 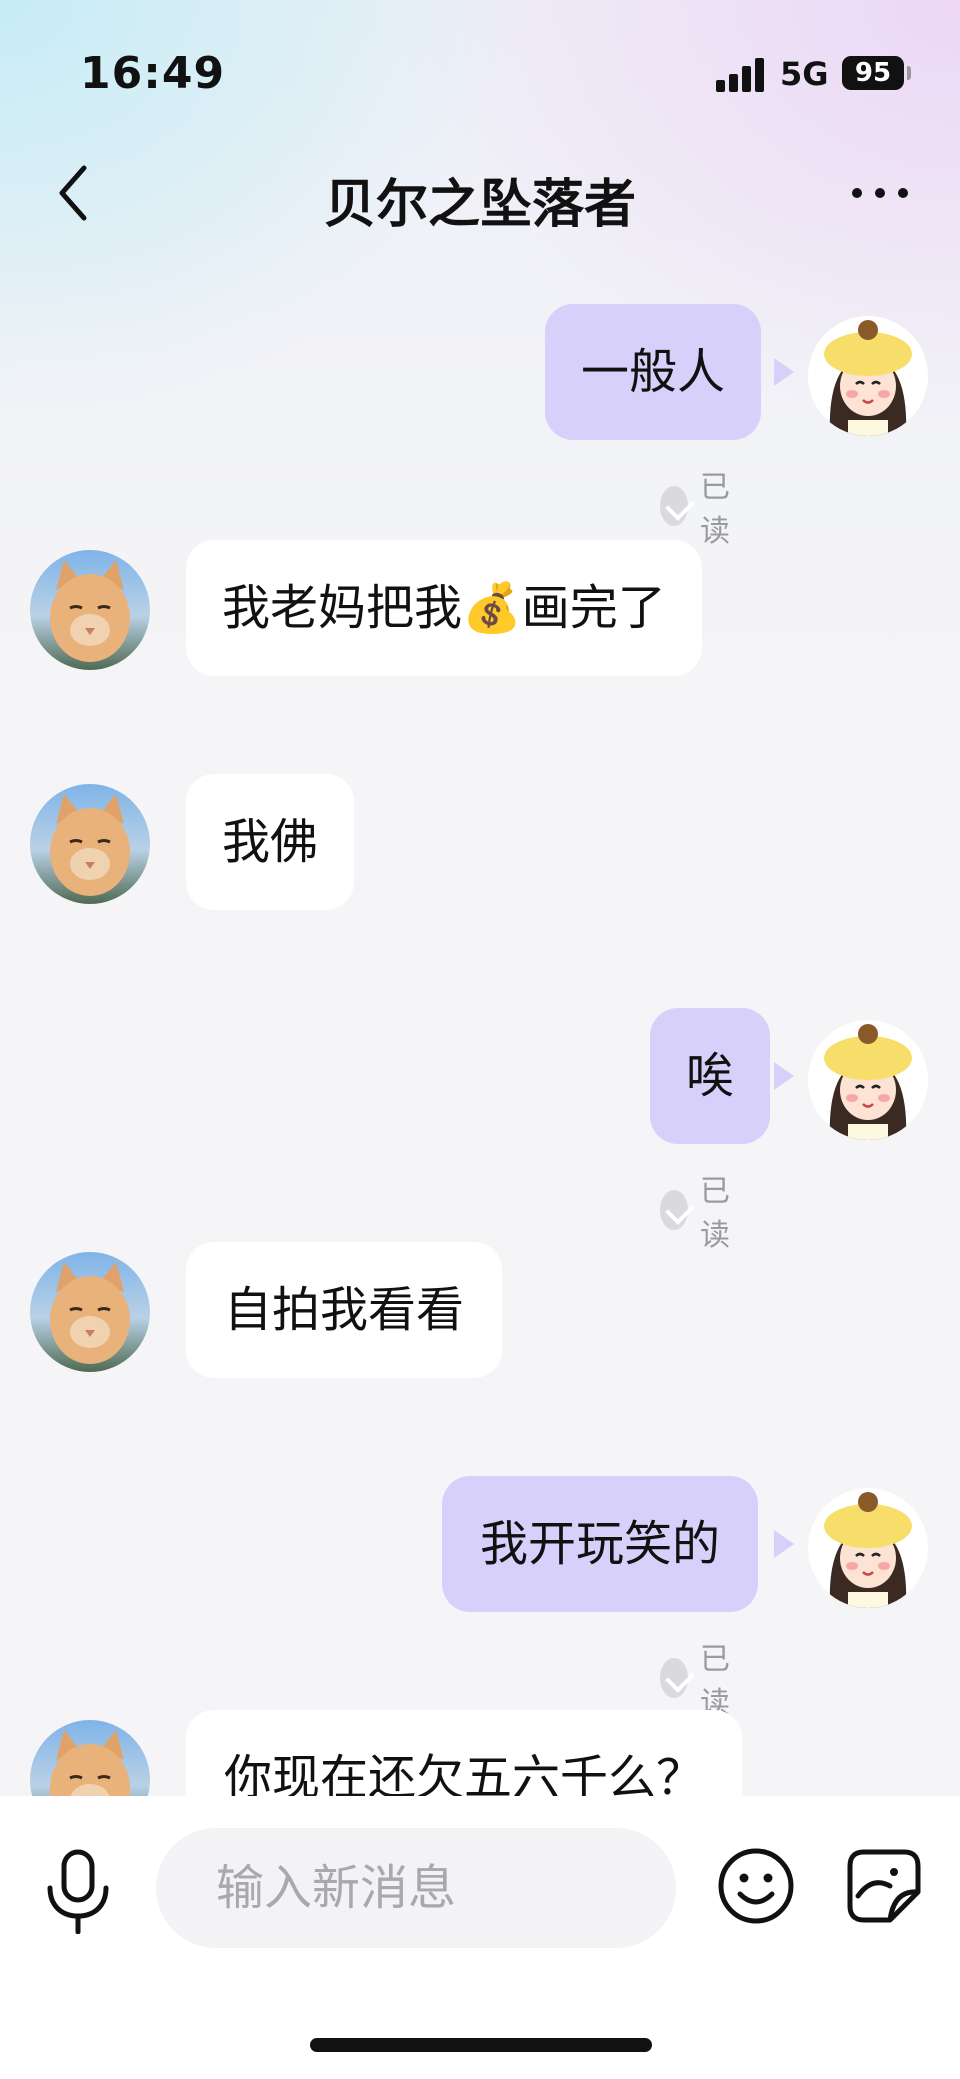 I want to click on composer-bar, so click(x=480, y=1937).